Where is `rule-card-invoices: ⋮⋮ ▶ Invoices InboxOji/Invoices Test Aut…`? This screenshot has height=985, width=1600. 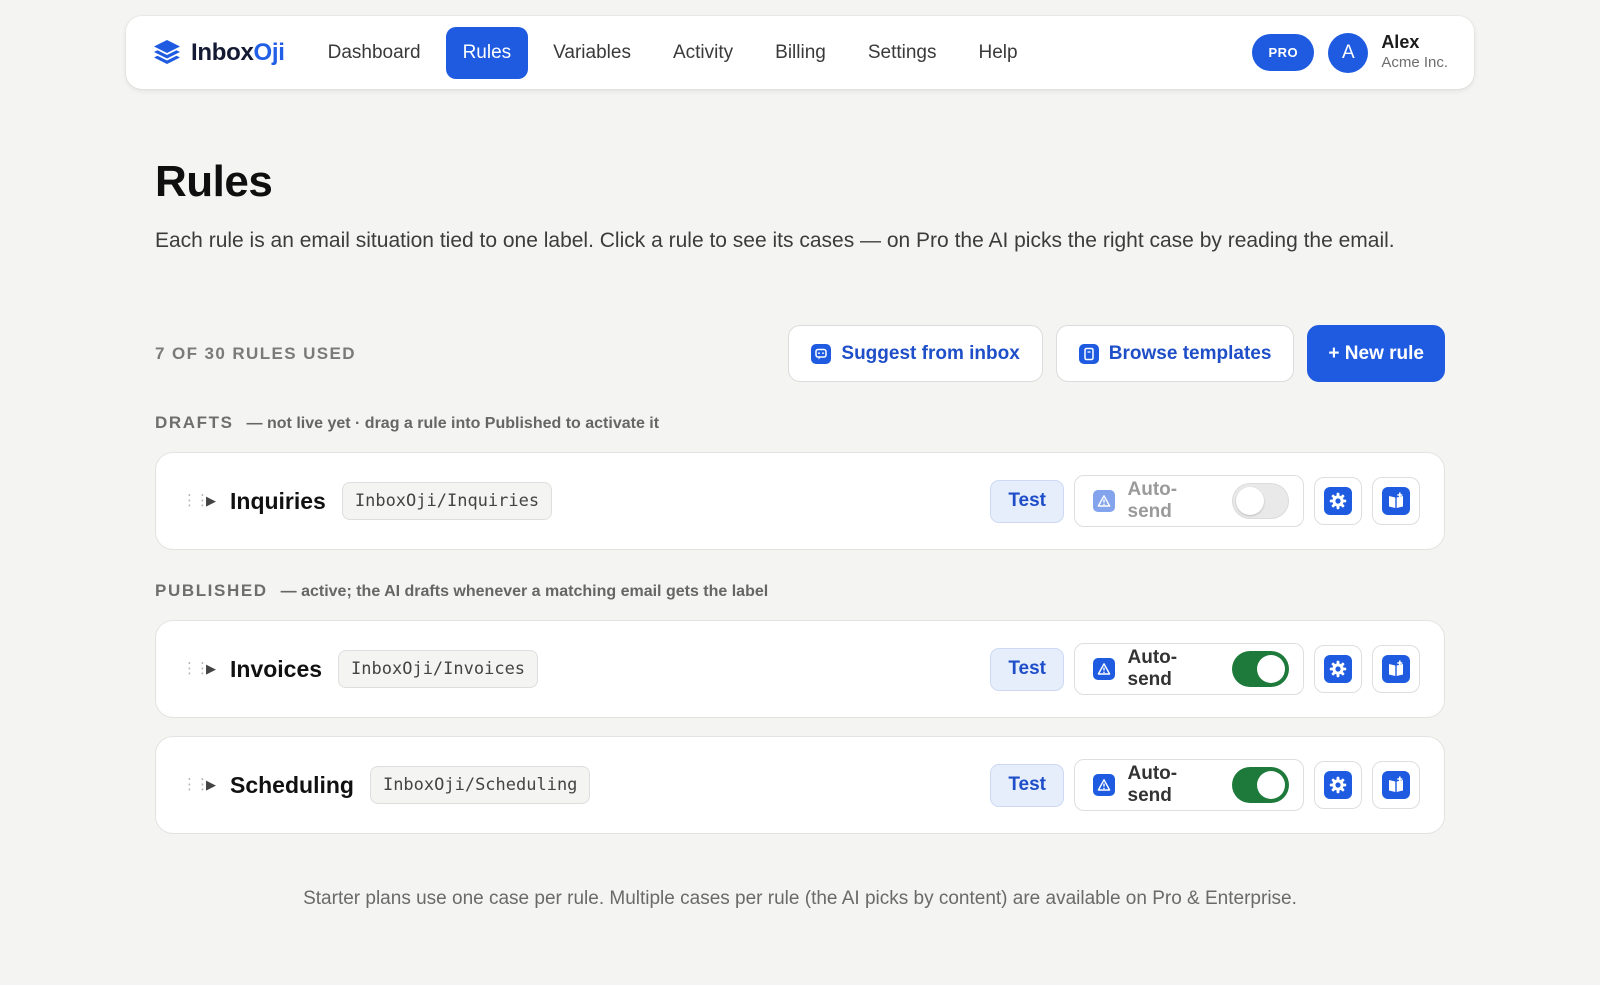
rule-card-invoices: ⋮⋮ ▶ Invoices InboxOji/Invoices Test Aut… is located at coordinates (800, 669).